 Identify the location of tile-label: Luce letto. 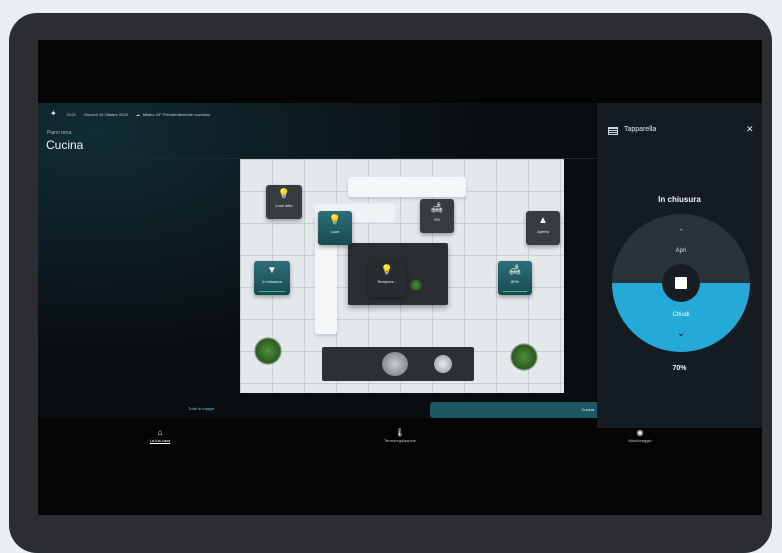
(284, 205).